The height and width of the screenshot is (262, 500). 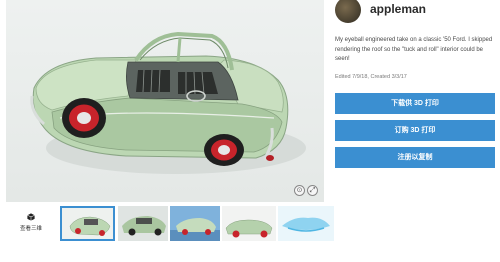 What do you see at coordinates (30, 229) in the screenshot?
I see `view-3d-label: 查看三维` at bounding box center [30, 229].